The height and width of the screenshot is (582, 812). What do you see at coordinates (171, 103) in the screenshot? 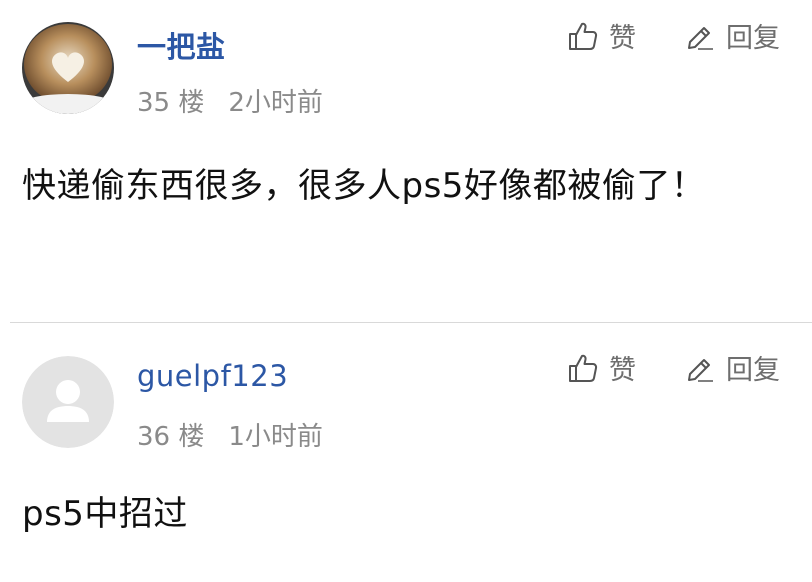
I see `floor-number: 35 楼` at bounding box center [171, 103].